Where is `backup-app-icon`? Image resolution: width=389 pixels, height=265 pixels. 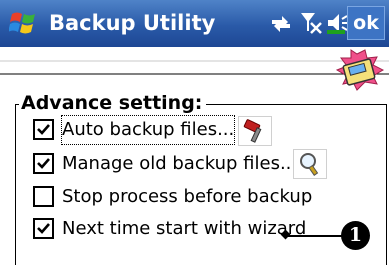 backup-app-icon is located at coordinates (360, 70).